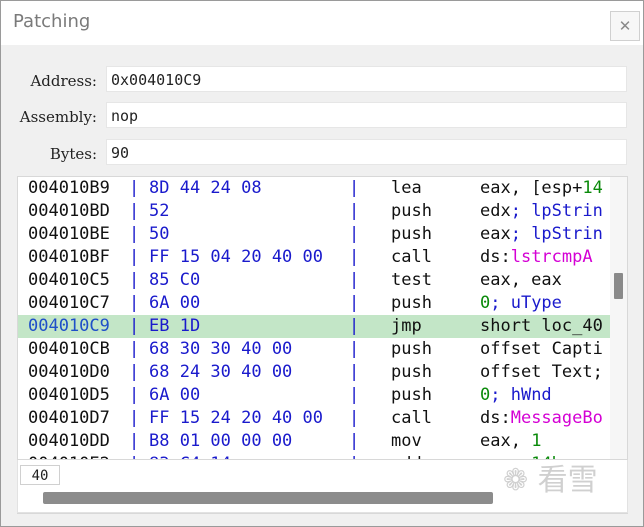 This screenshot has height=527, width=644. What do you see at coordinates (521, 395) in the screenshot?
I see `operand-token: ; hWnd` at bounding box center [521, 395].